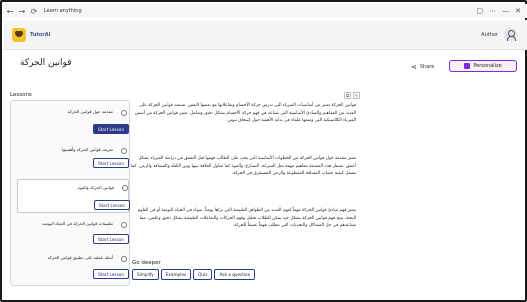  I want to click on page-title: قوانين الحركة, so click(46, 63).